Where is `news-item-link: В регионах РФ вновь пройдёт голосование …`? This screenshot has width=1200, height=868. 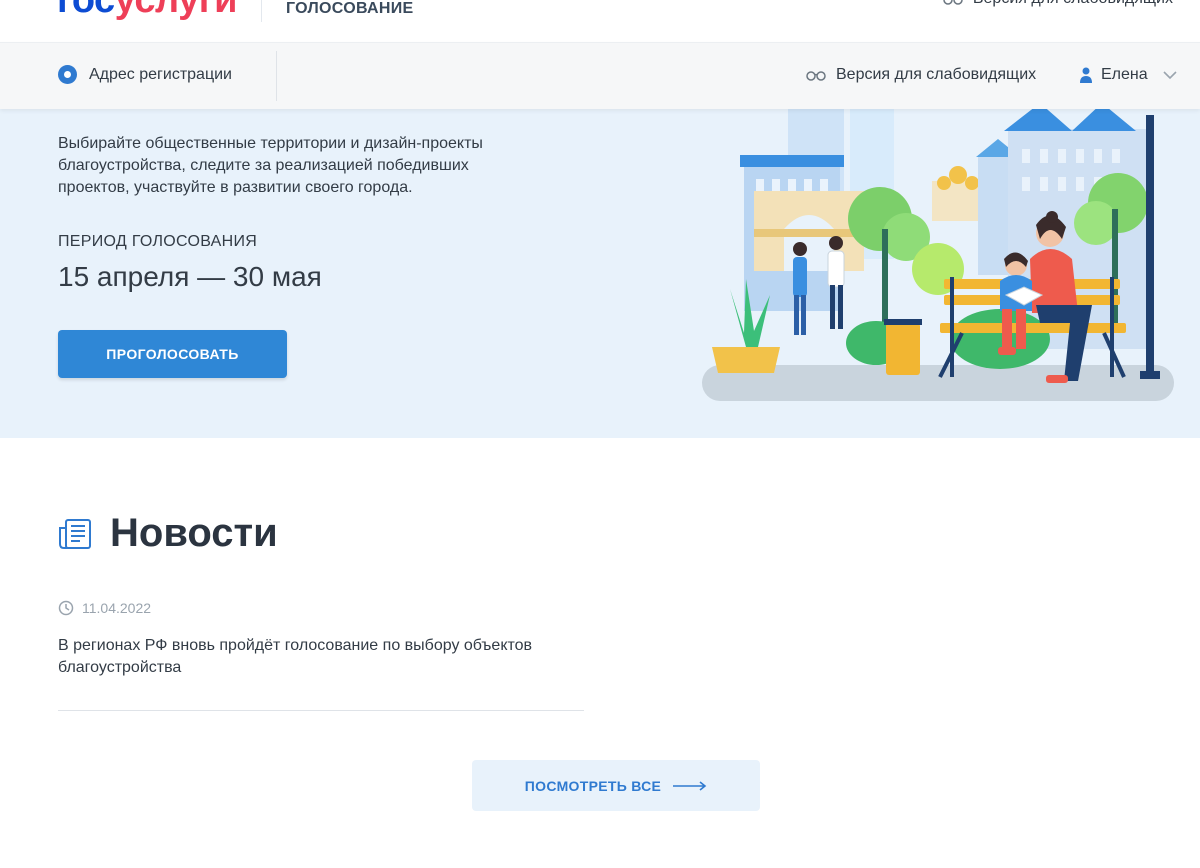 news-item-link: В регионах РФ вновь пройдёт голосование … is located at coordinates (318, 657).